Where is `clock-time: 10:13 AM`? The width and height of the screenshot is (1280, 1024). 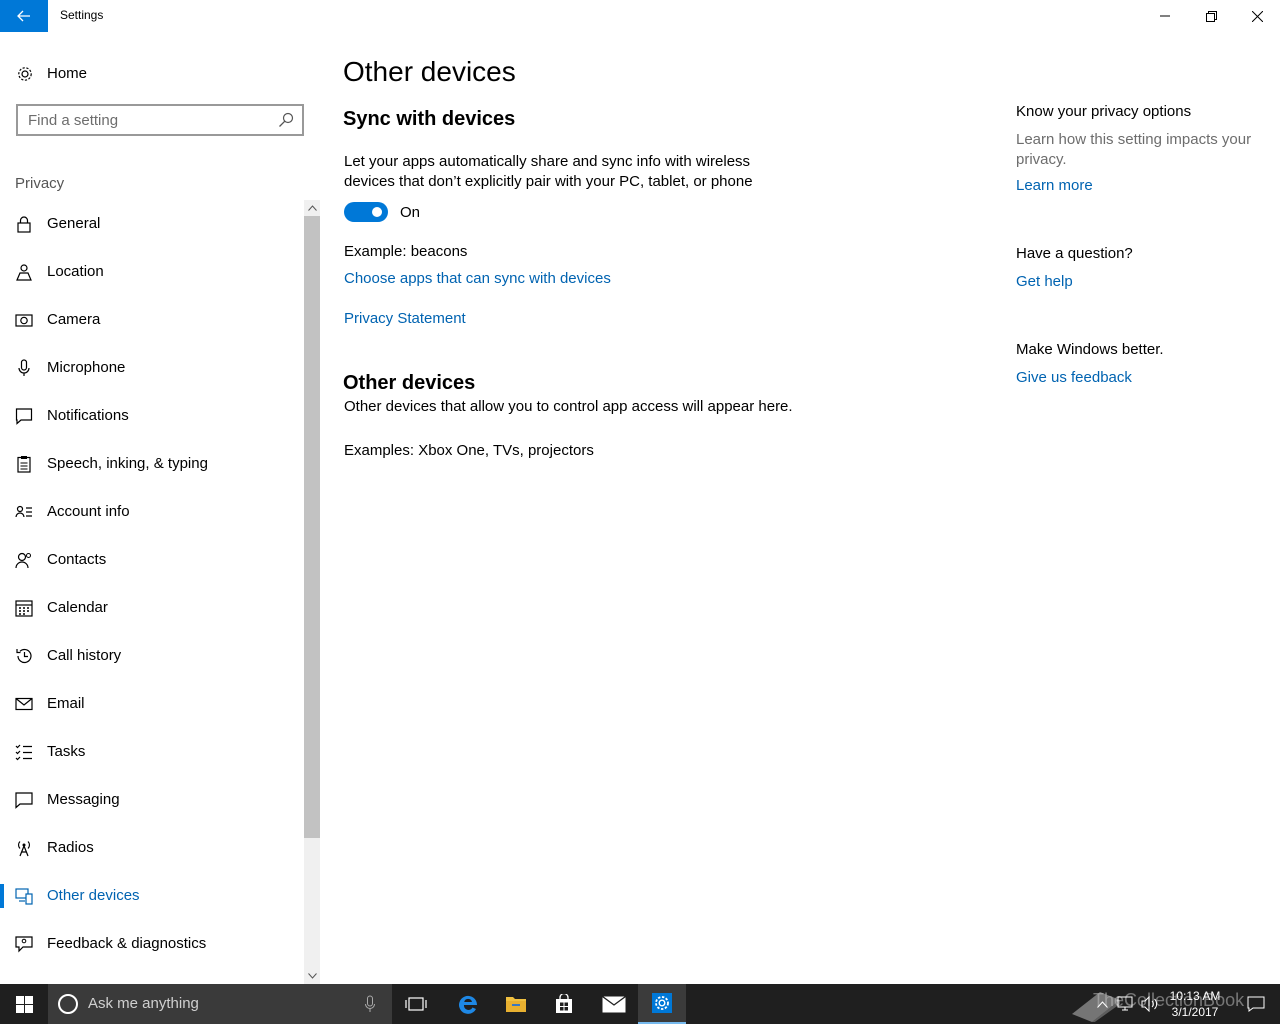 clock-time: 10:13 AM is located at coordinates (1195, 996).